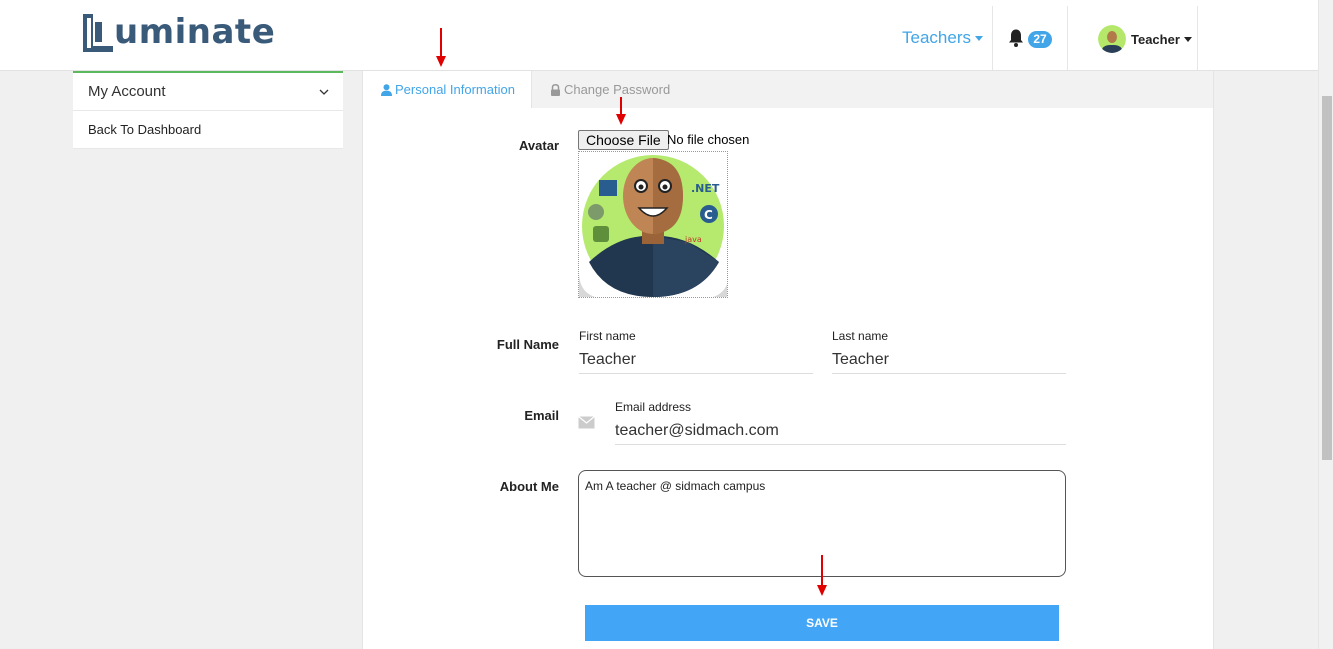  Describe the element at coordinates (607, 336) in the screenshot. I see `first-name-field-label: First name` at that location.